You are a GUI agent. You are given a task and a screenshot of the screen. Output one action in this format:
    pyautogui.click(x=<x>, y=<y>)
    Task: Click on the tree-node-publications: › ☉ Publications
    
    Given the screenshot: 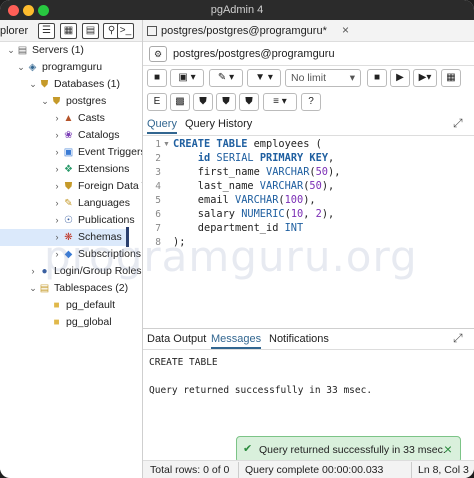 What is the action you would take?
    pyautogui.click(x=93, y=220)
    